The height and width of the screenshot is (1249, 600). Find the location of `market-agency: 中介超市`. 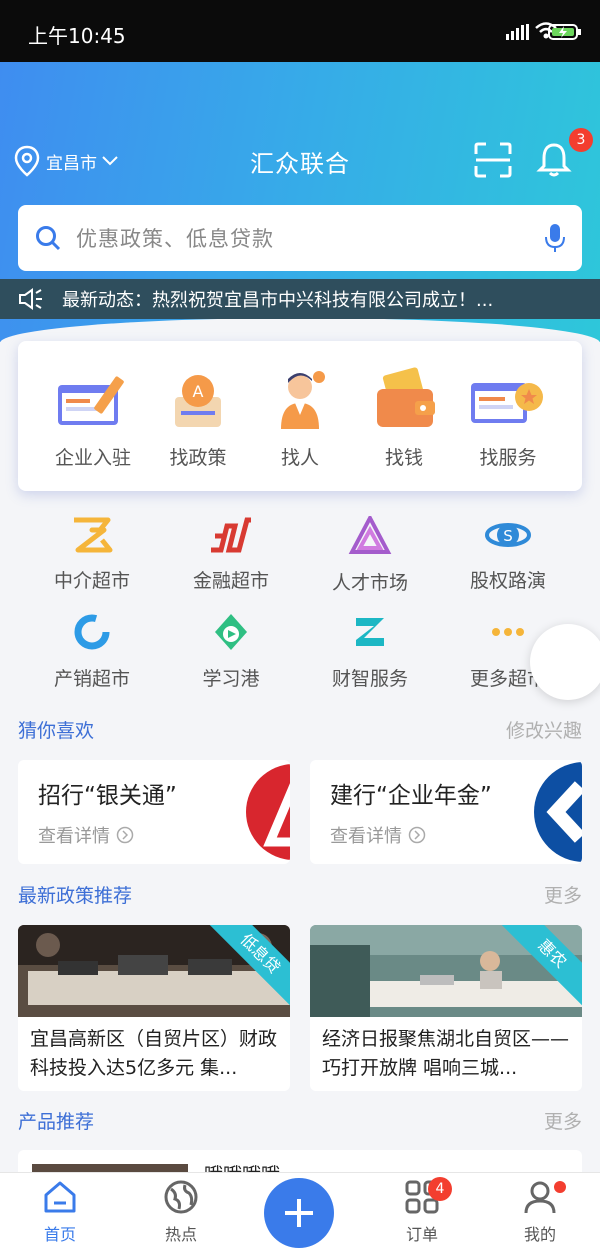

market-agency: 中介超市 is located at coordinates (92, 554).